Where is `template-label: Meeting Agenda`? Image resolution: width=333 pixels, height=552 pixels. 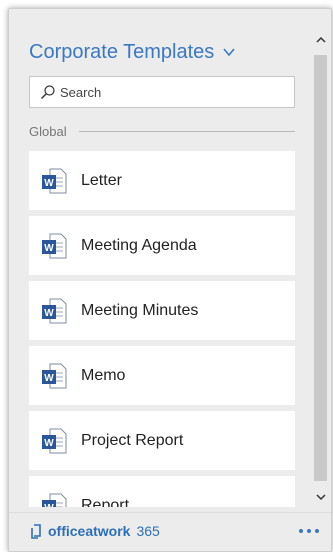 template-label: Meeting Agenda is located at coordinates (139, 245).